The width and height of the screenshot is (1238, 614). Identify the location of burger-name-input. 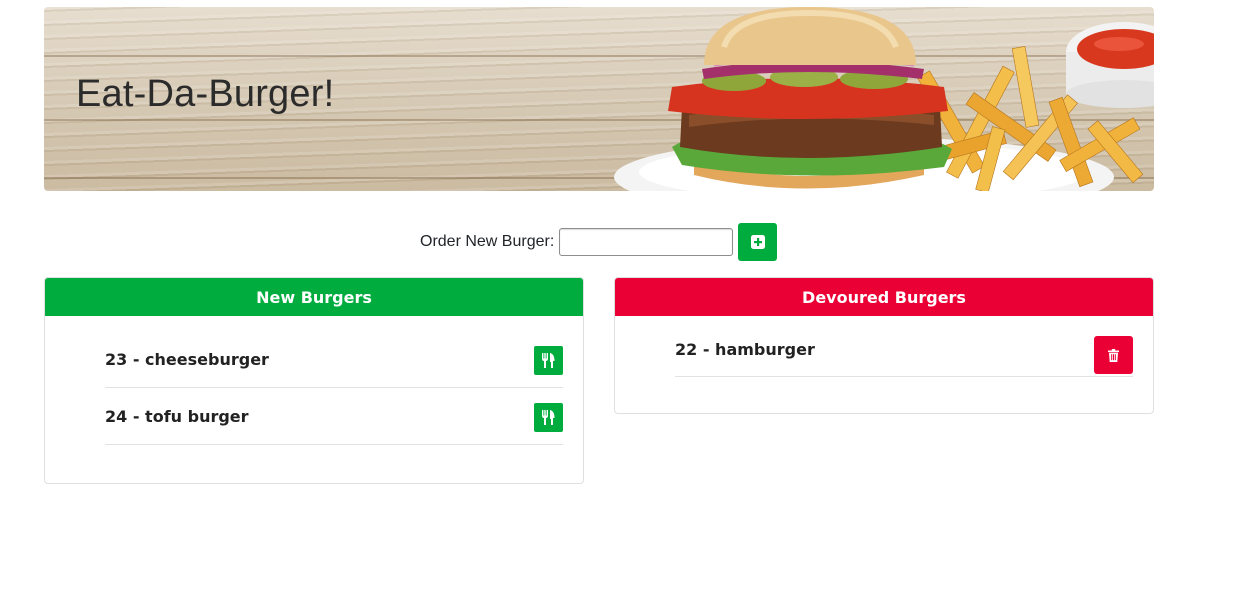
(646, 242).